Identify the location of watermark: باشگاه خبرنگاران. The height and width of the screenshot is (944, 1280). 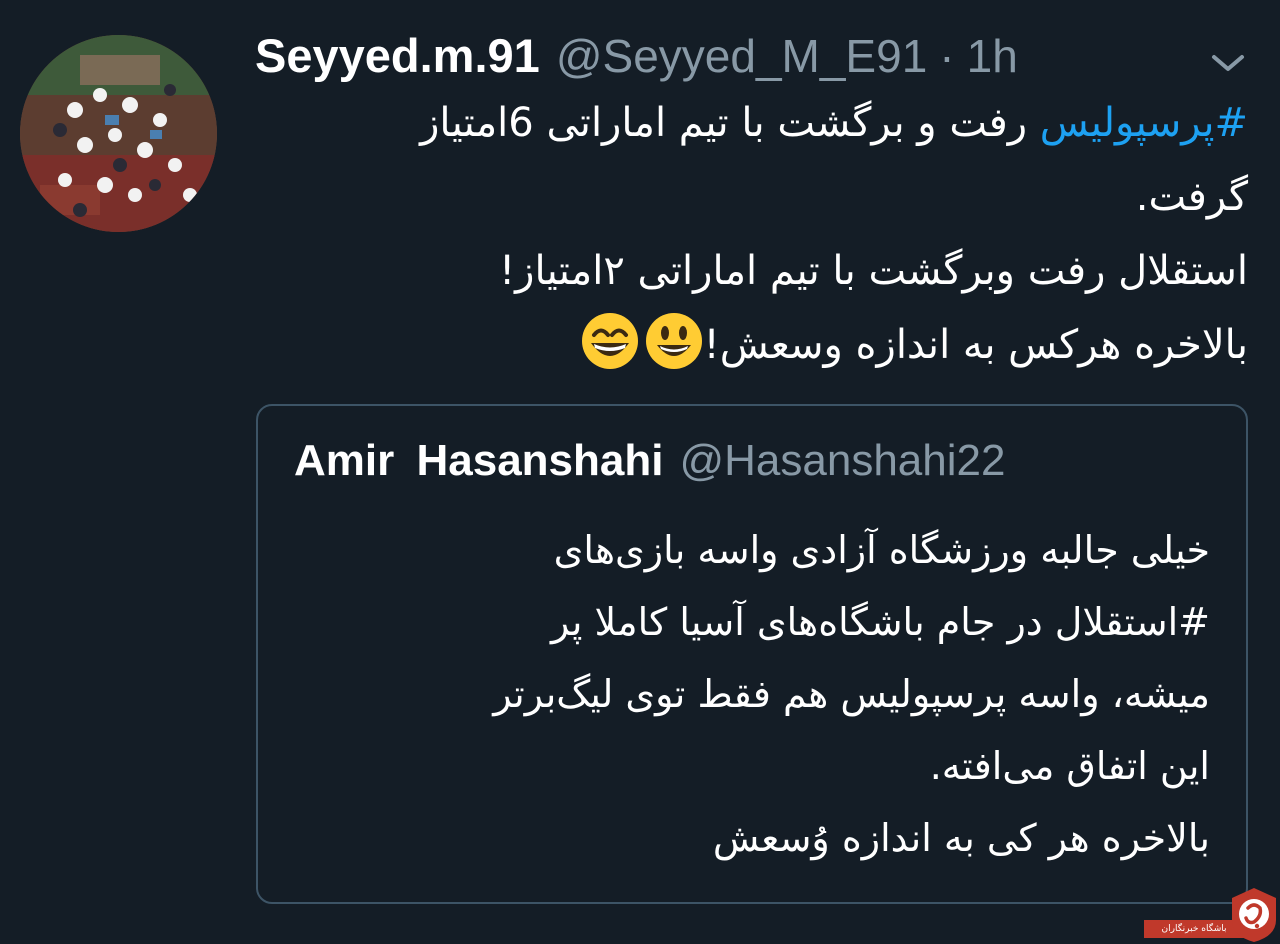
(1212, 915).